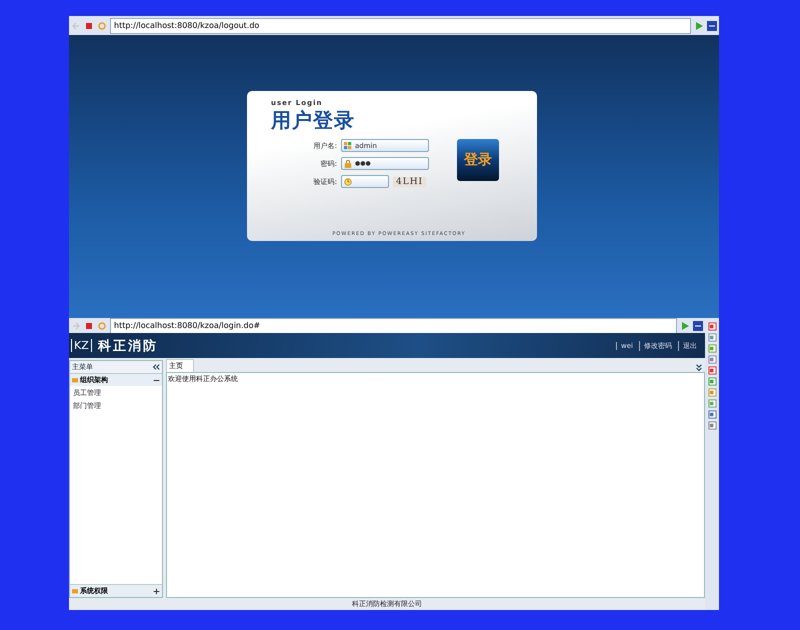  I want to click on clock-icon, so click(348, 182).